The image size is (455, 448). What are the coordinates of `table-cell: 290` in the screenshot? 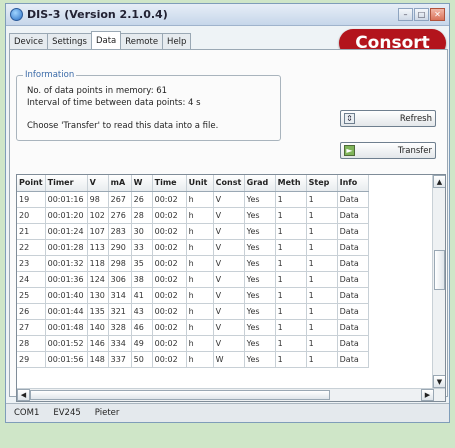 It's located at (120, 247).